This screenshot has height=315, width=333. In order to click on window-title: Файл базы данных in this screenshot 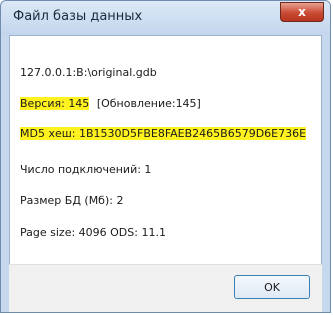, I will do `click(78, 16)`.